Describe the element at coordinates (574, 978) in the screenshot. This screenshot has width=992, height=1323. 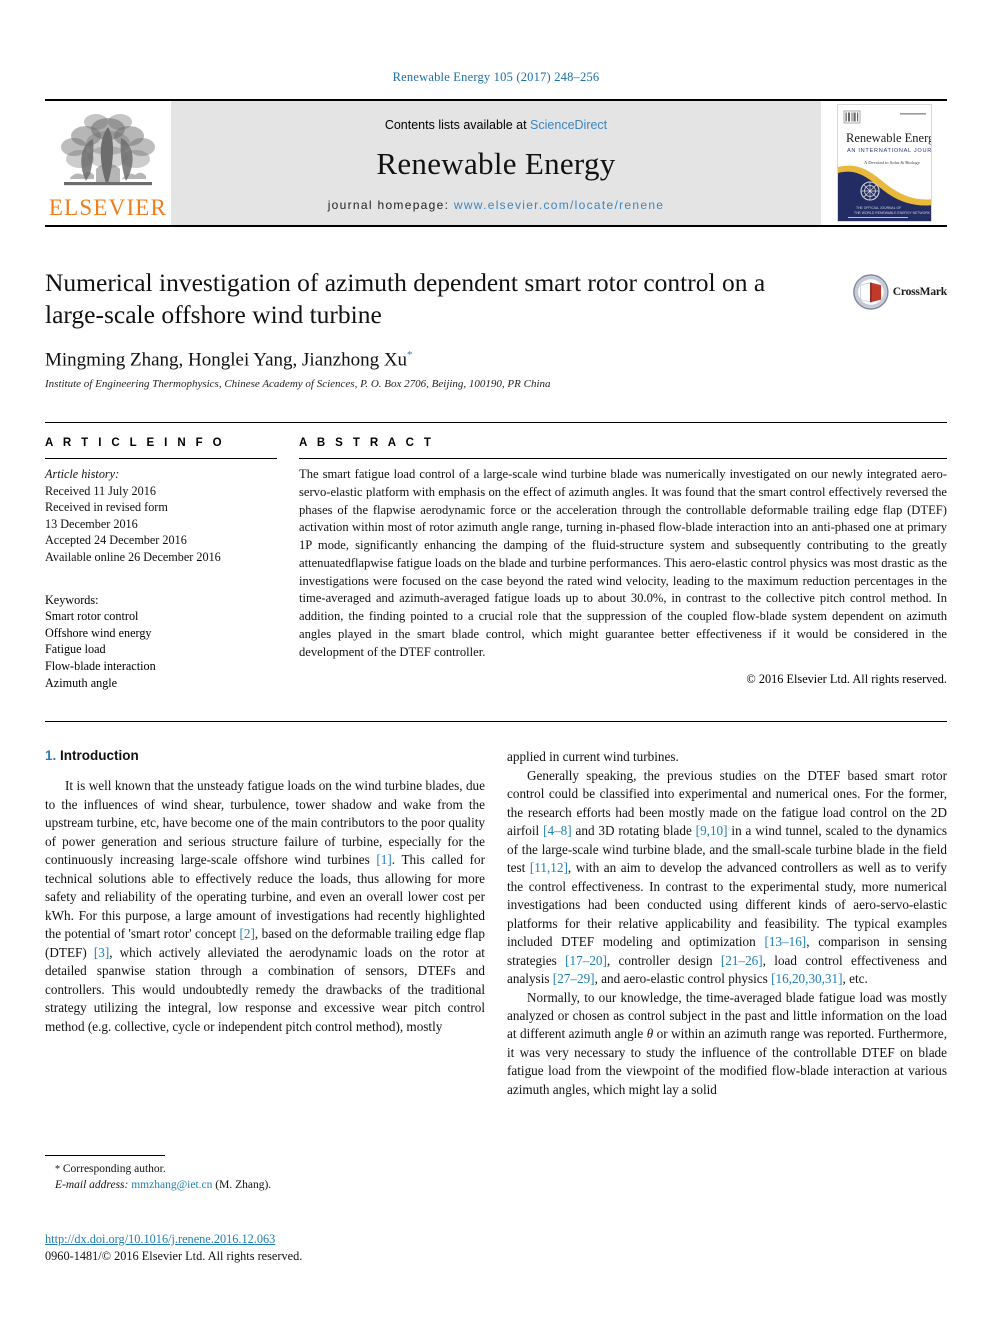
I see `citation-link: [27–29]` at that location.